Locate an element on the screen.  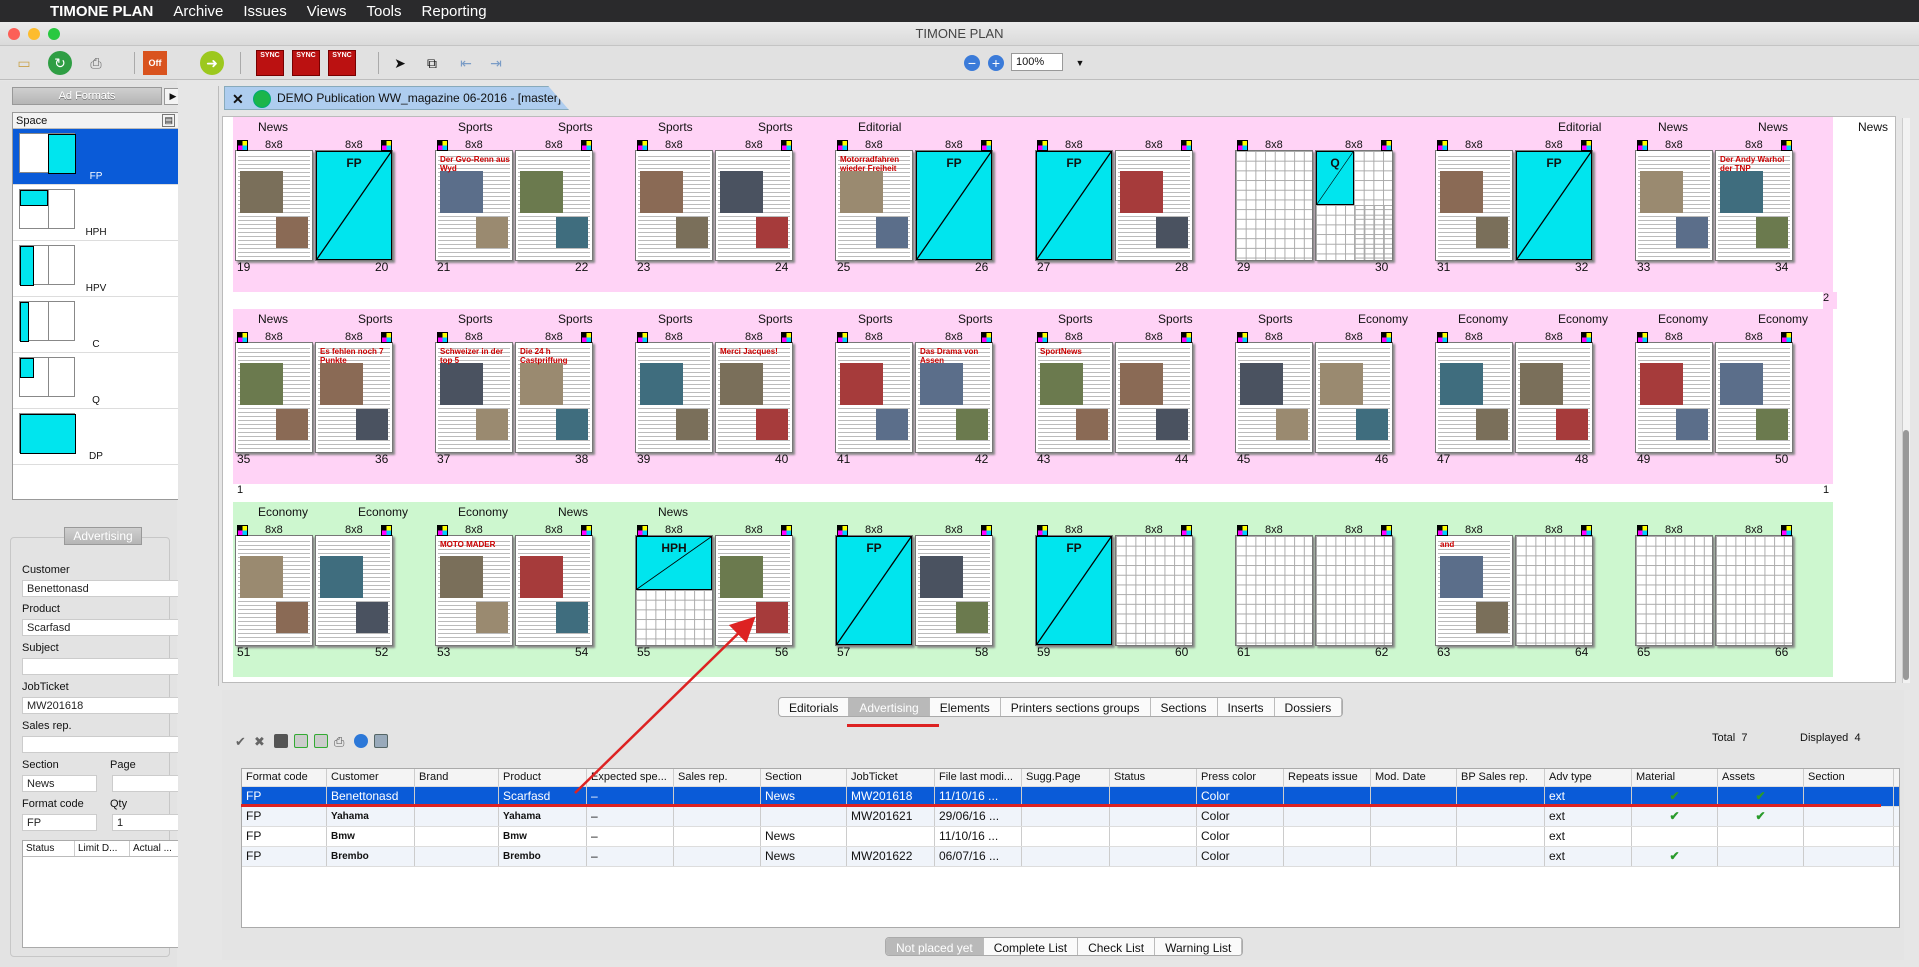
page-40: Merci Jacques! is located at coordinates (754, 397).